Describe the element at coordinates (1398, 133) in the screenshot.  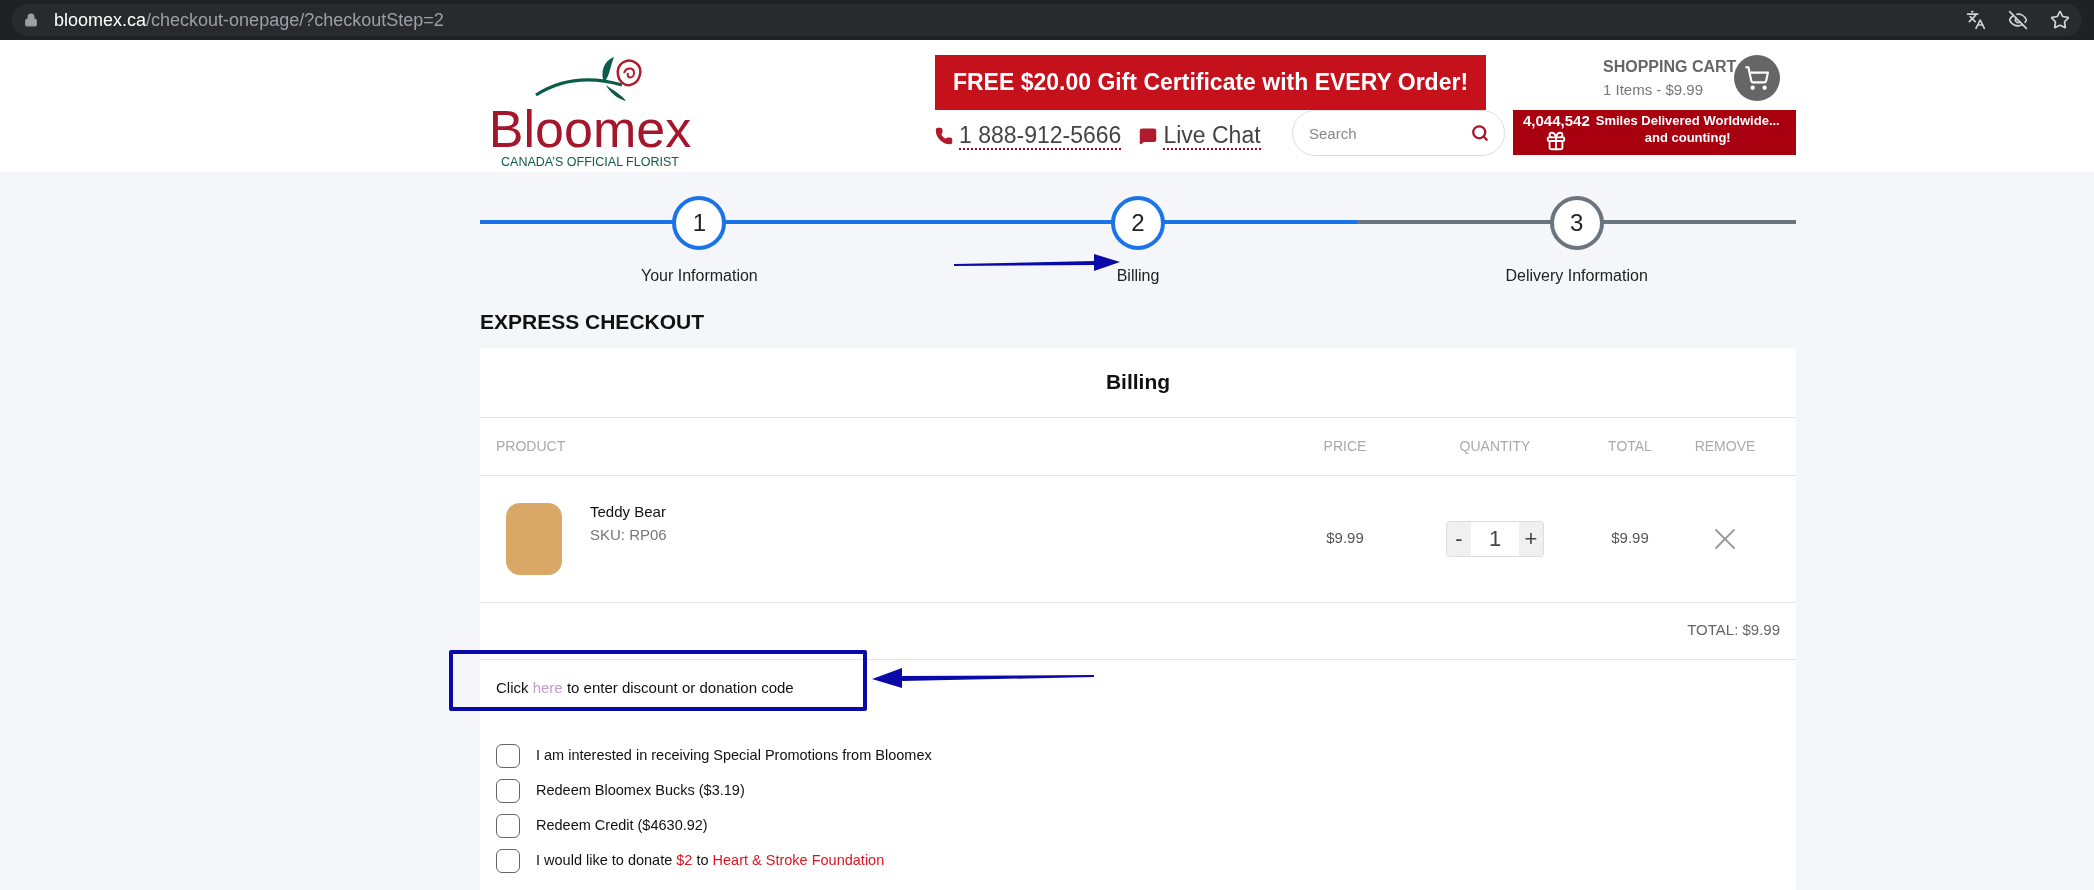
I see `search-field: Search` at that location.